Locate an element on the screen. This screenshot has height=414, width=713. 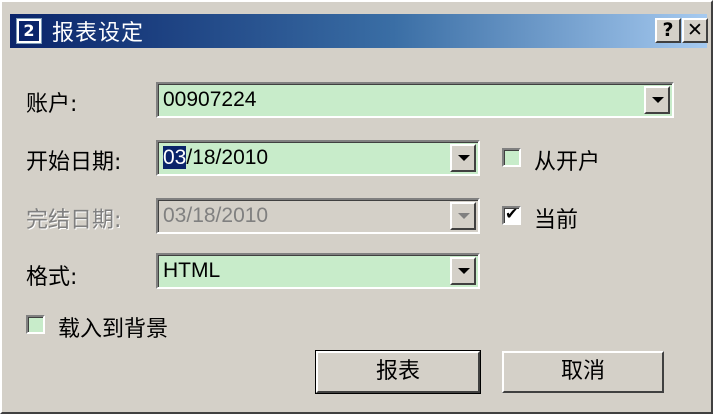
account-label: 账户: is located at coordinates (52, 104).